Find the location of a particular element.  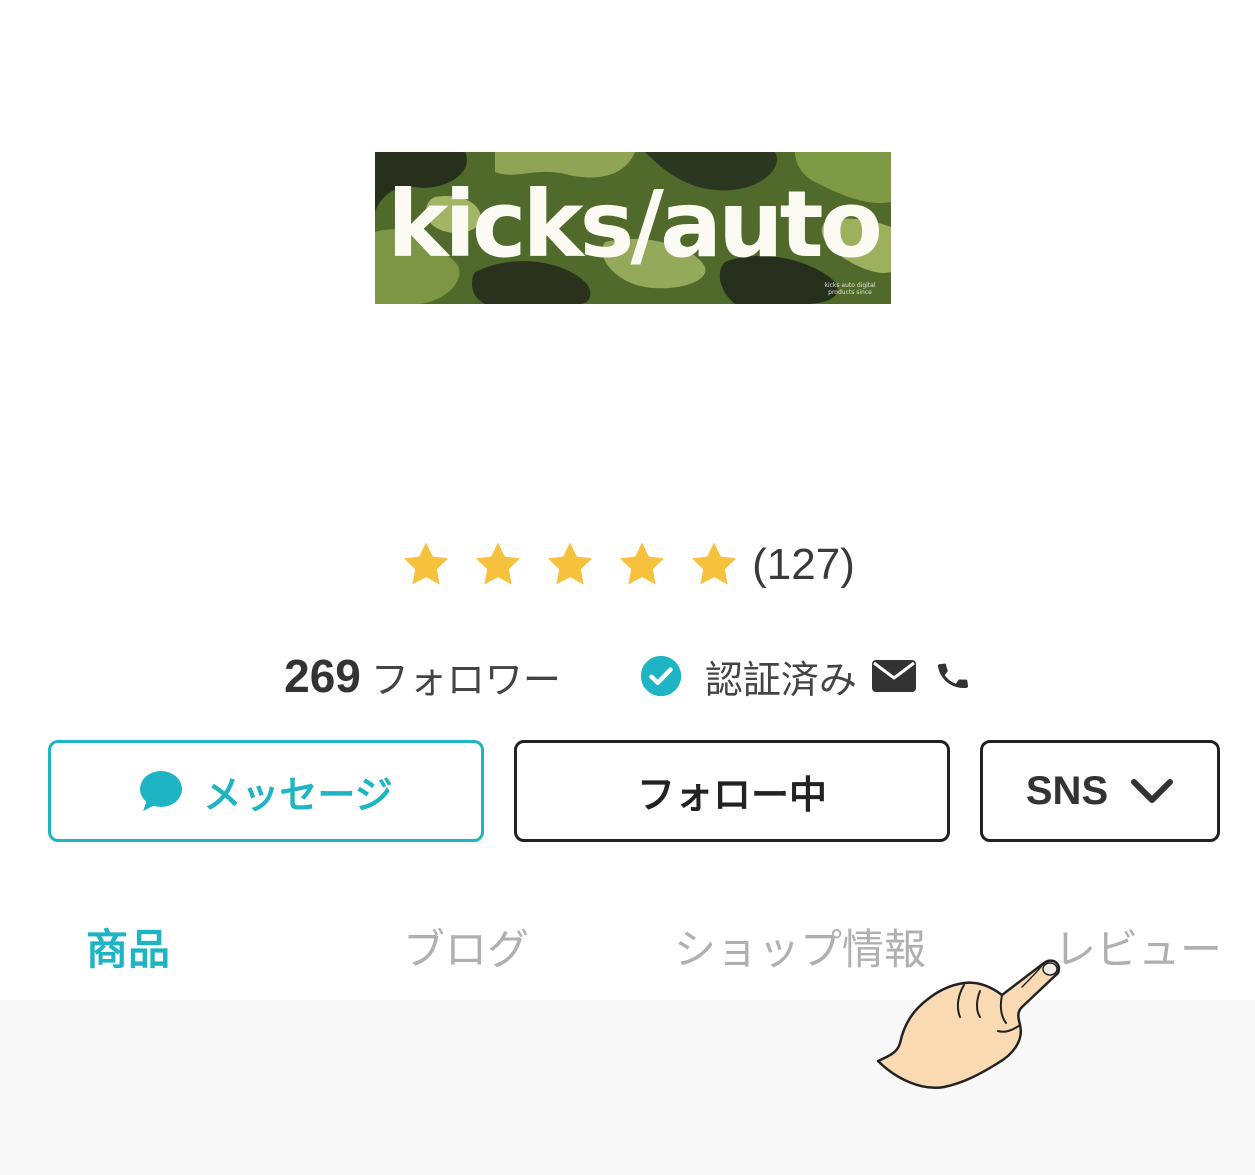

rating-stars is located at coordinates (570, 565).